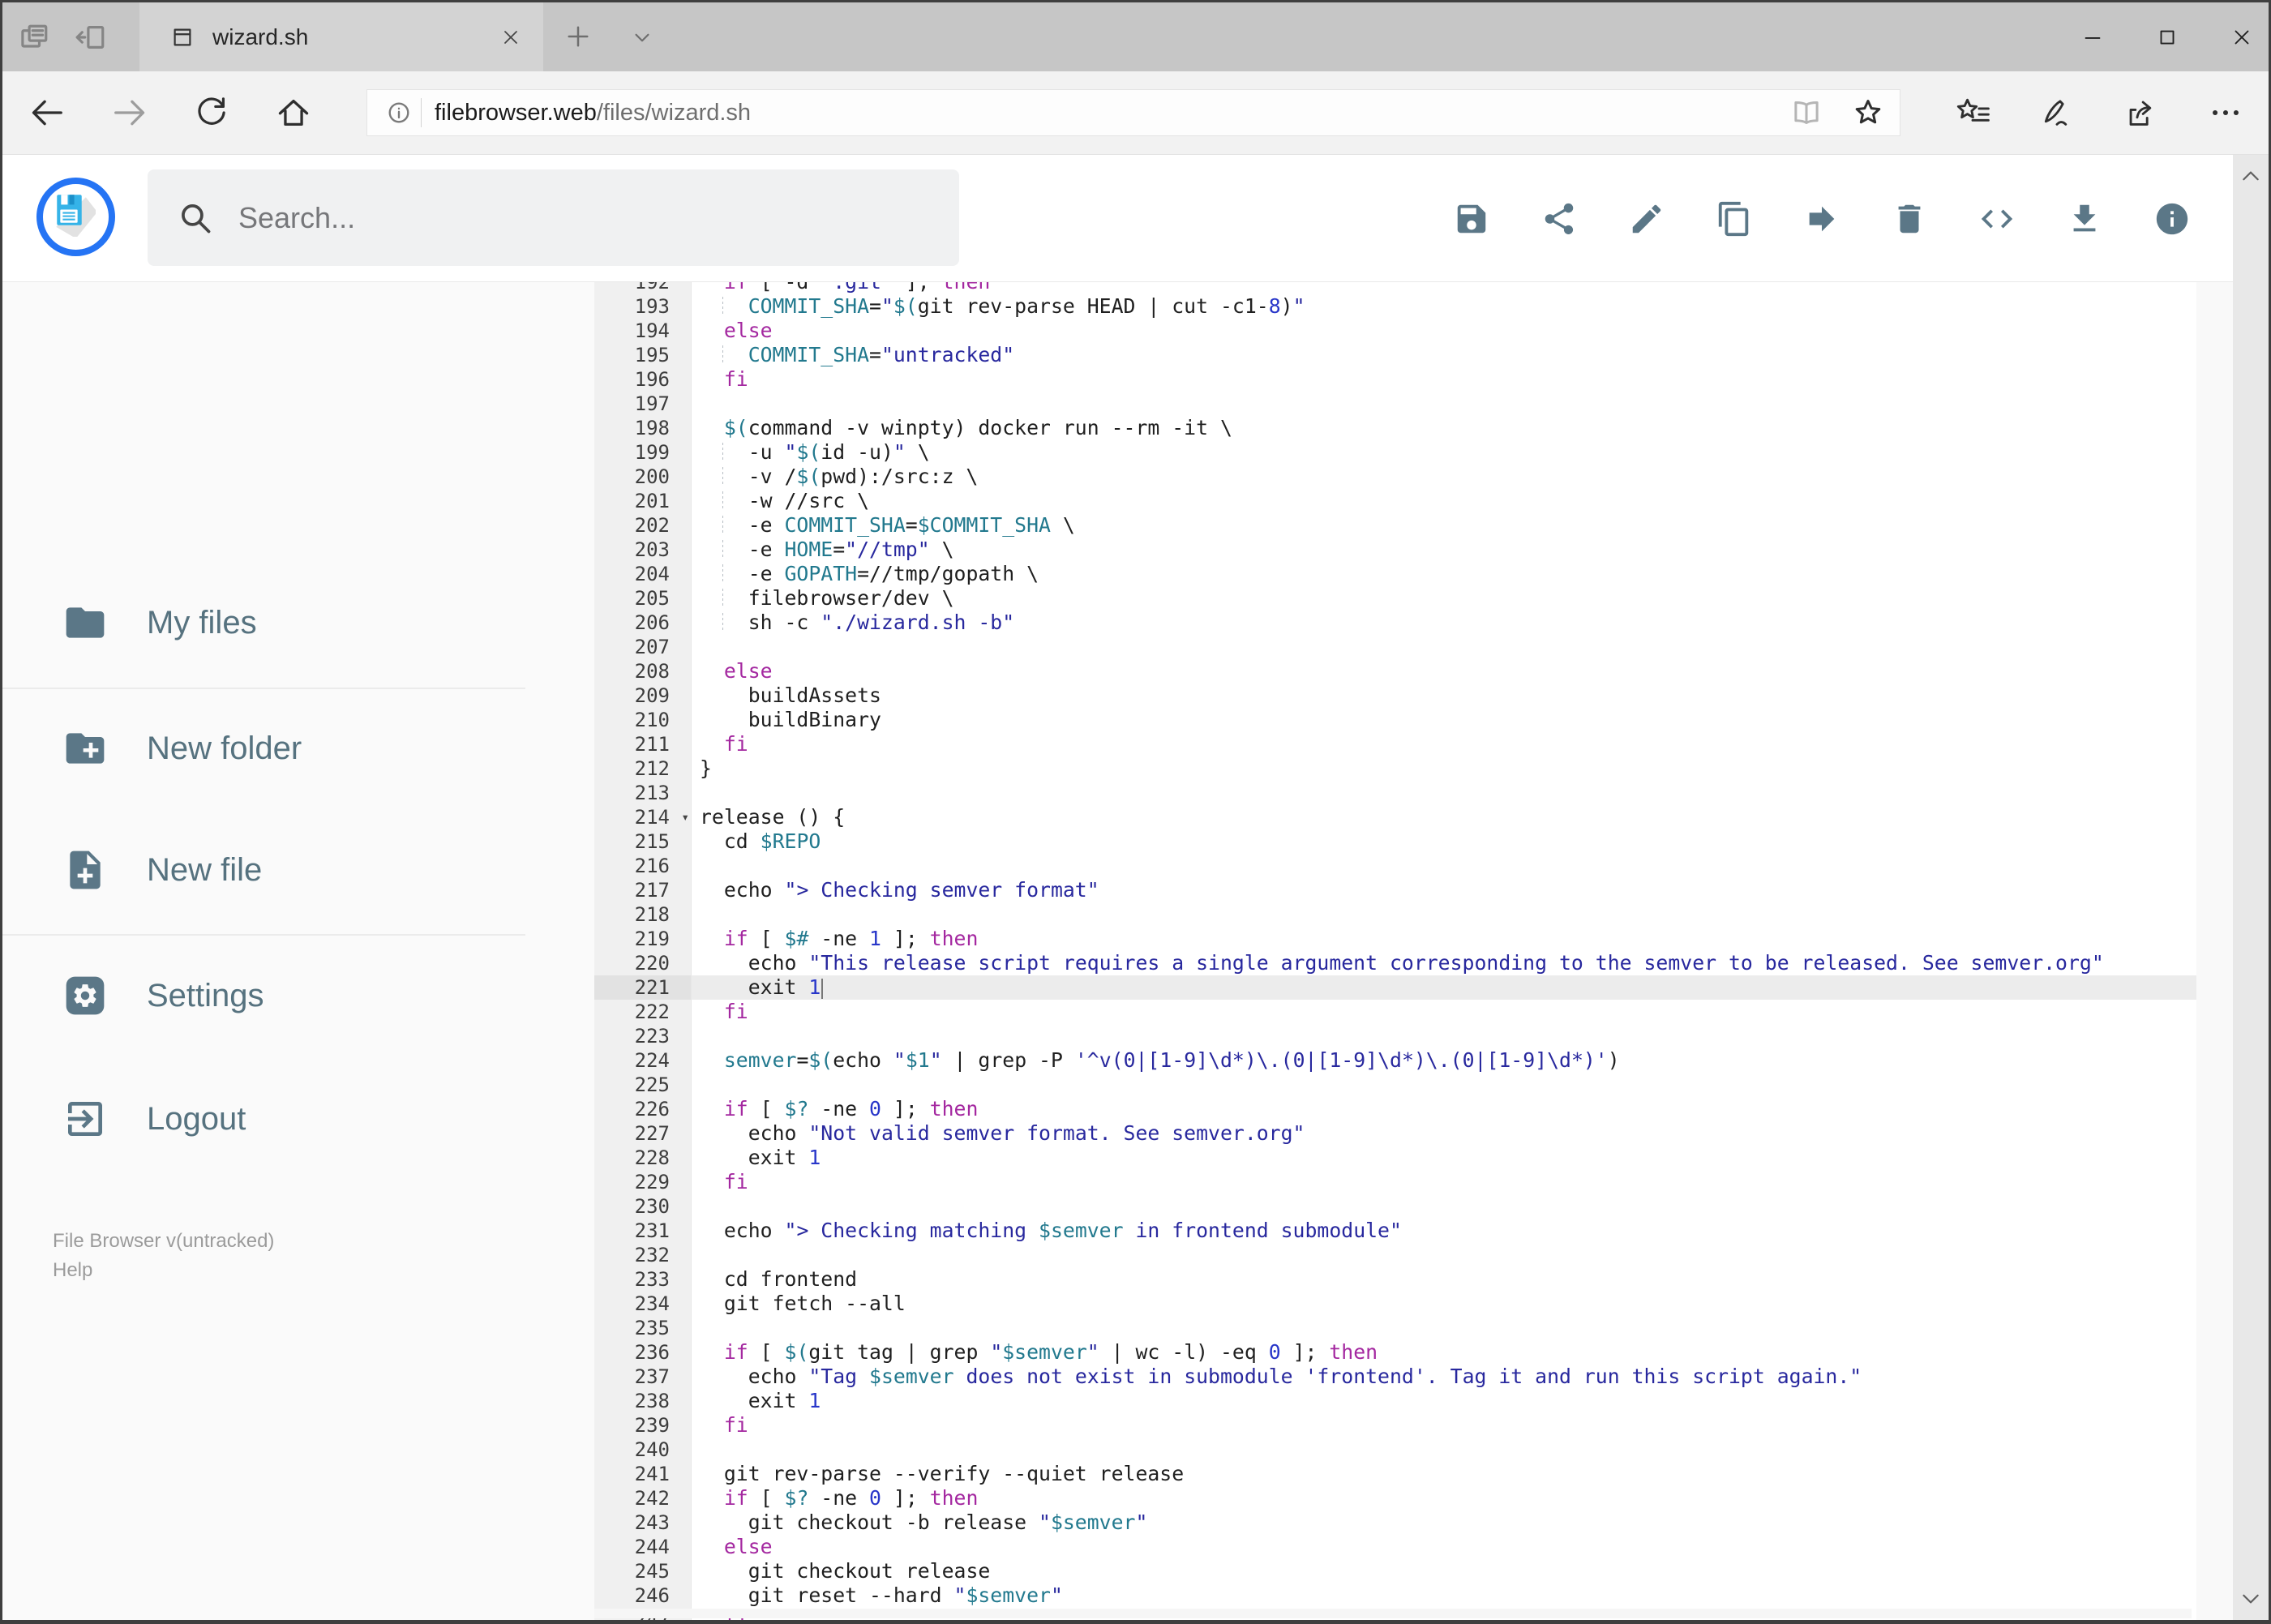 The image size is (2271, 1624). What do you see at coordinates (1414, 1425) in the screenshot?
I see `code-line: 239 fi` at bounding box center [1414, 1425].